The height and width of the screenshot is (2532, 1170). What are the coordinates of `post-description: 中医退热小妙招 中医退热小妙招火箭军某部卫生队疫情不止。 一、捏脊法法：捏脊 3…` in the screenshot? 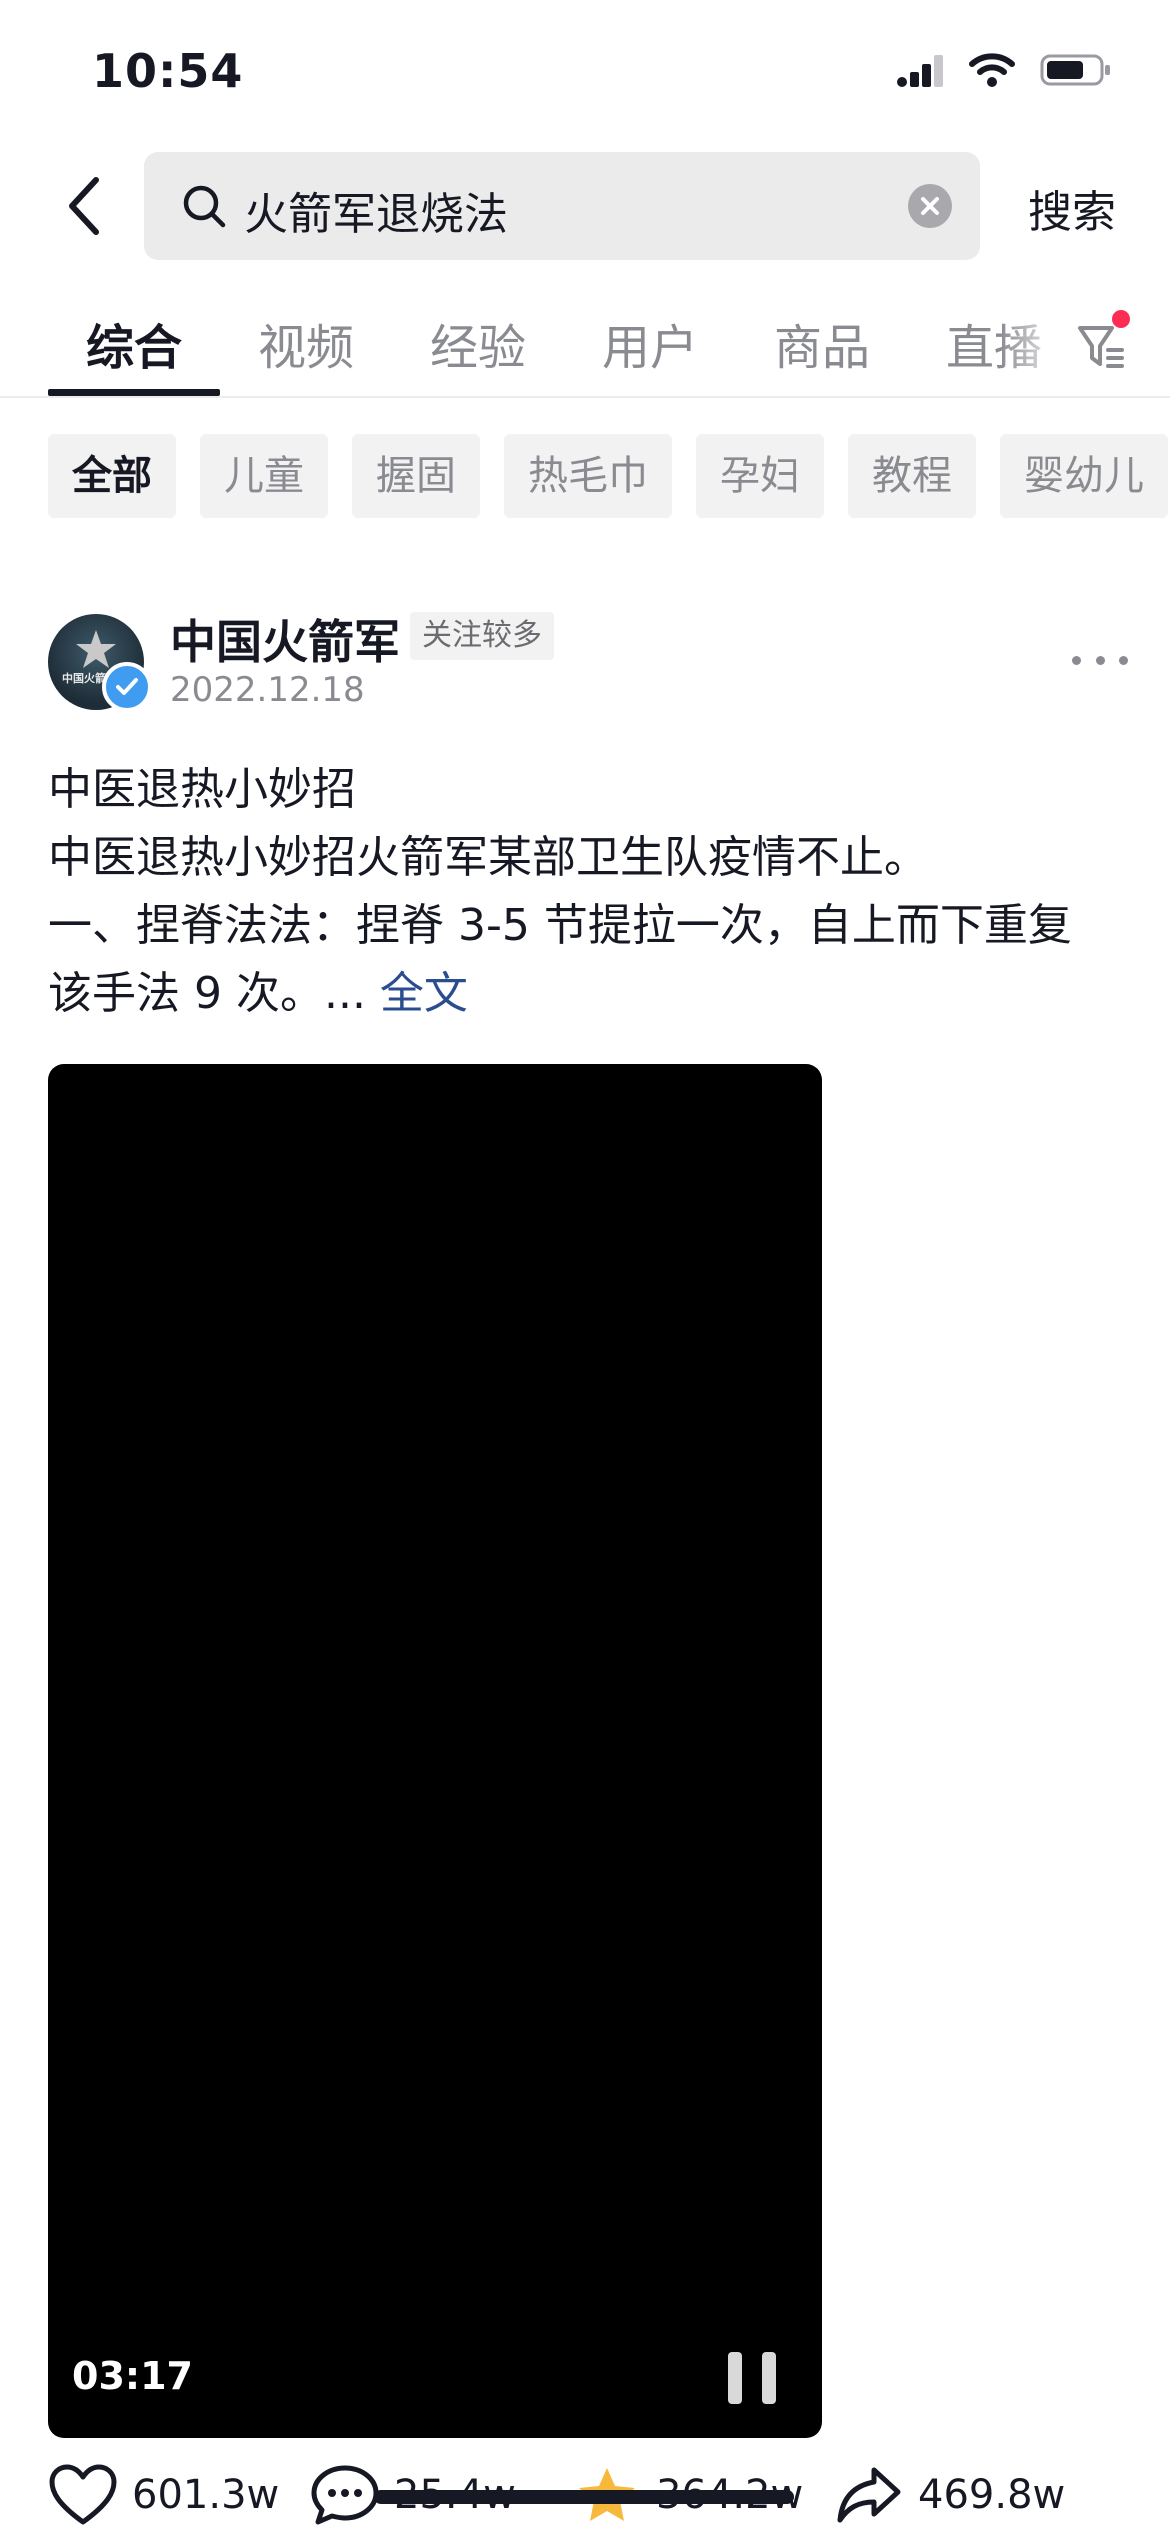 It's located at (588, 892).